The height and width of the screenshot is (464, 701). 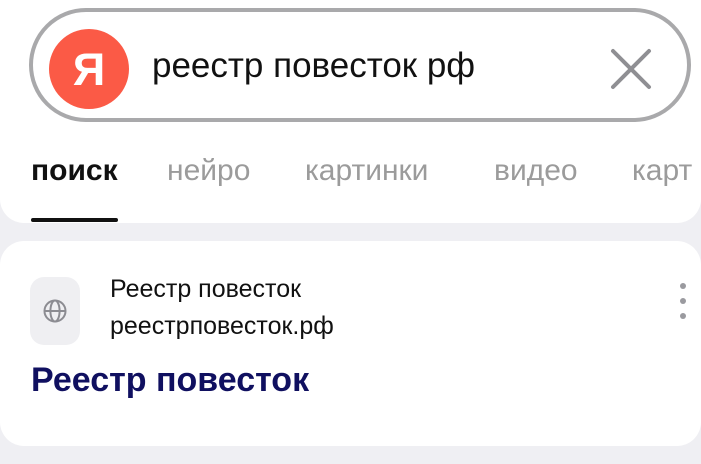 What do you see at coordinates (536, 171) in the screenshot?
I see `tab-video: видео` at bounding box center [536, 171].